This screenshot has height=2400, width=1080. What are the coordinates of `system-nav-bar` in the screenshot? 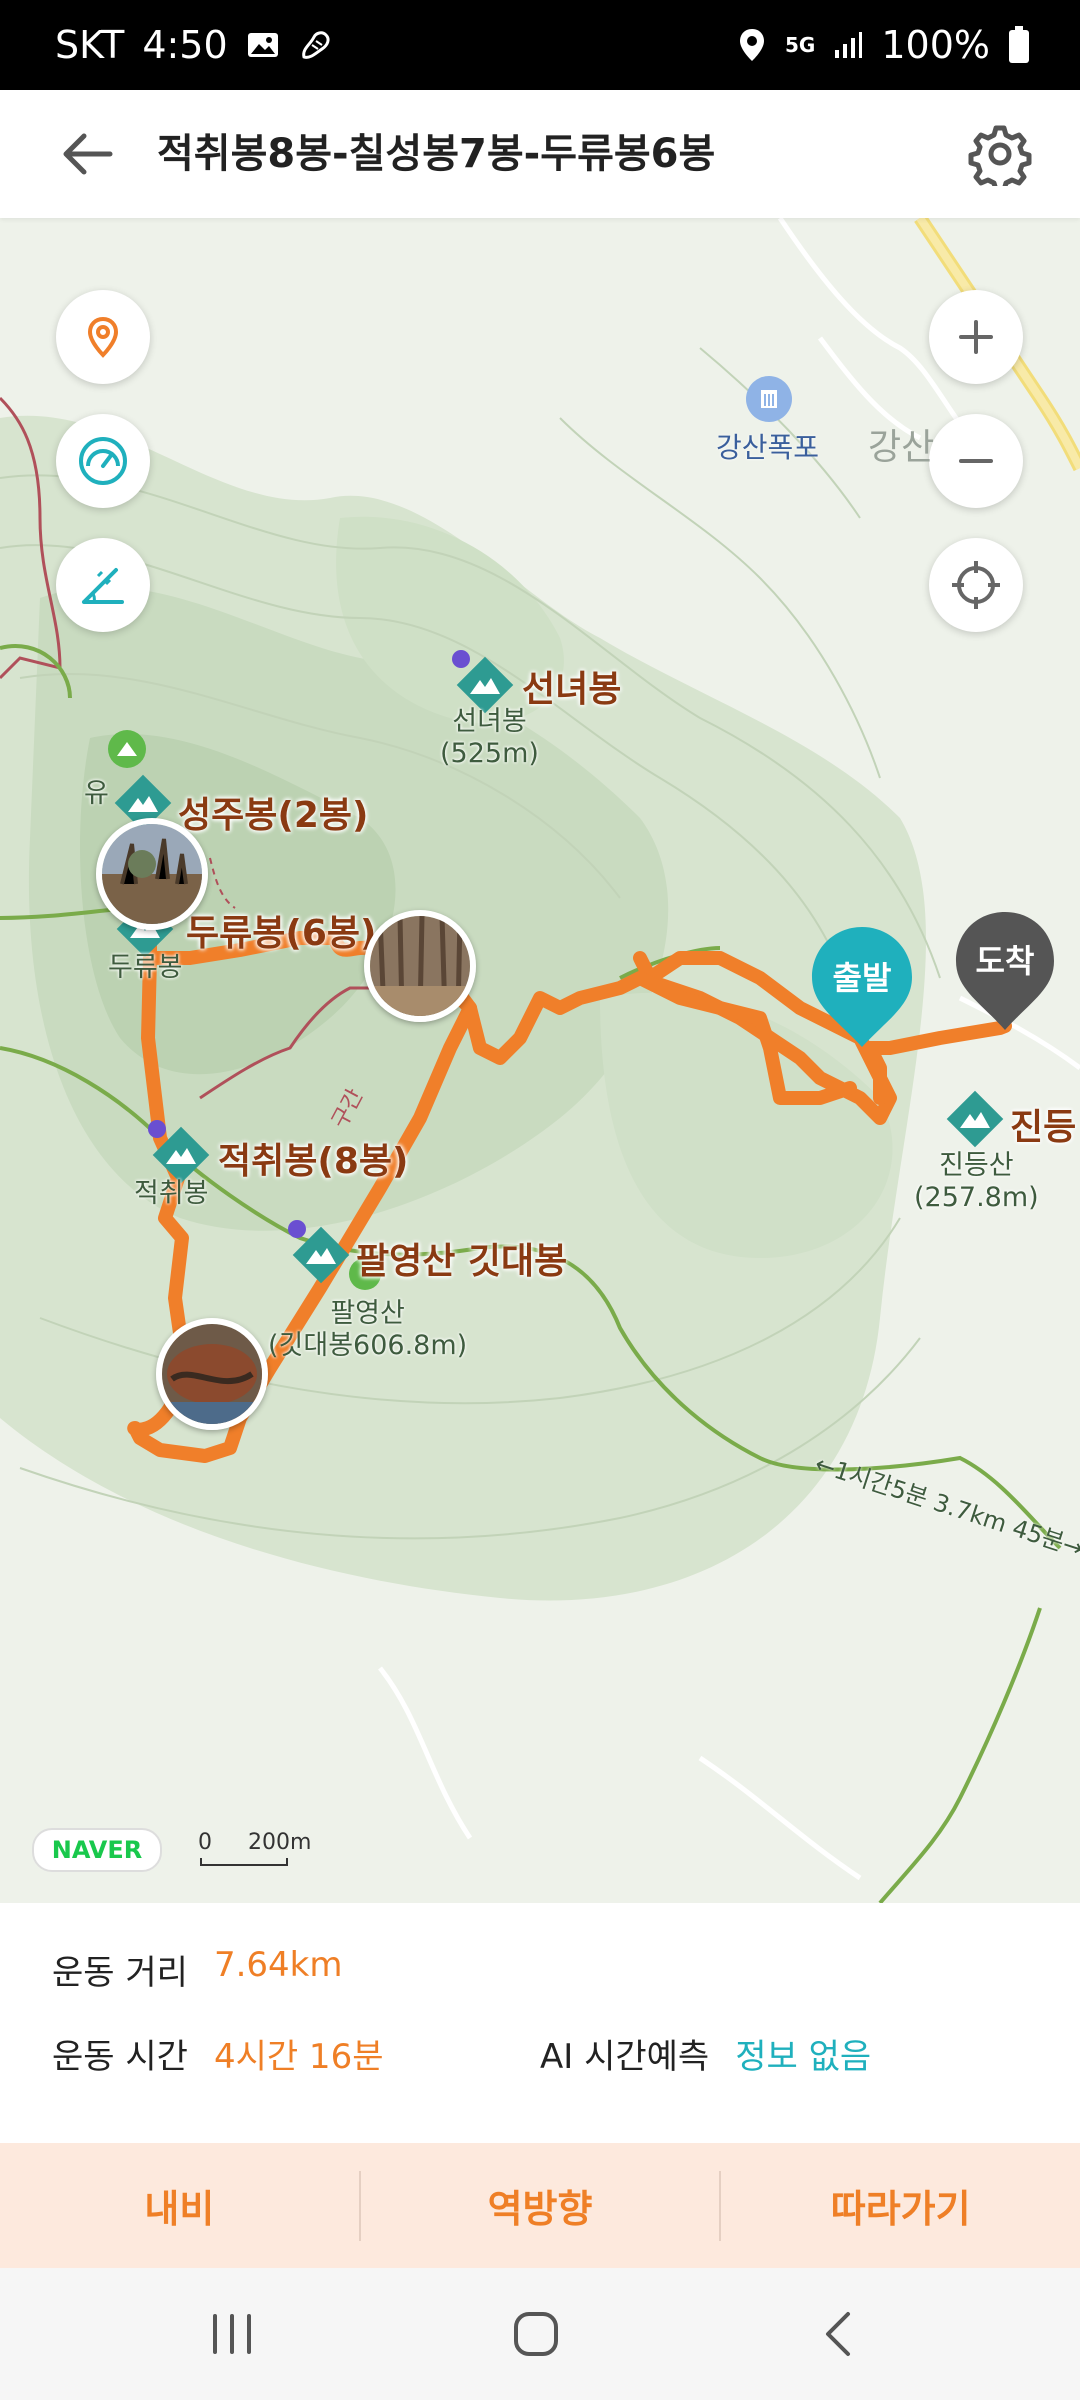 It's located at (540, 2334).